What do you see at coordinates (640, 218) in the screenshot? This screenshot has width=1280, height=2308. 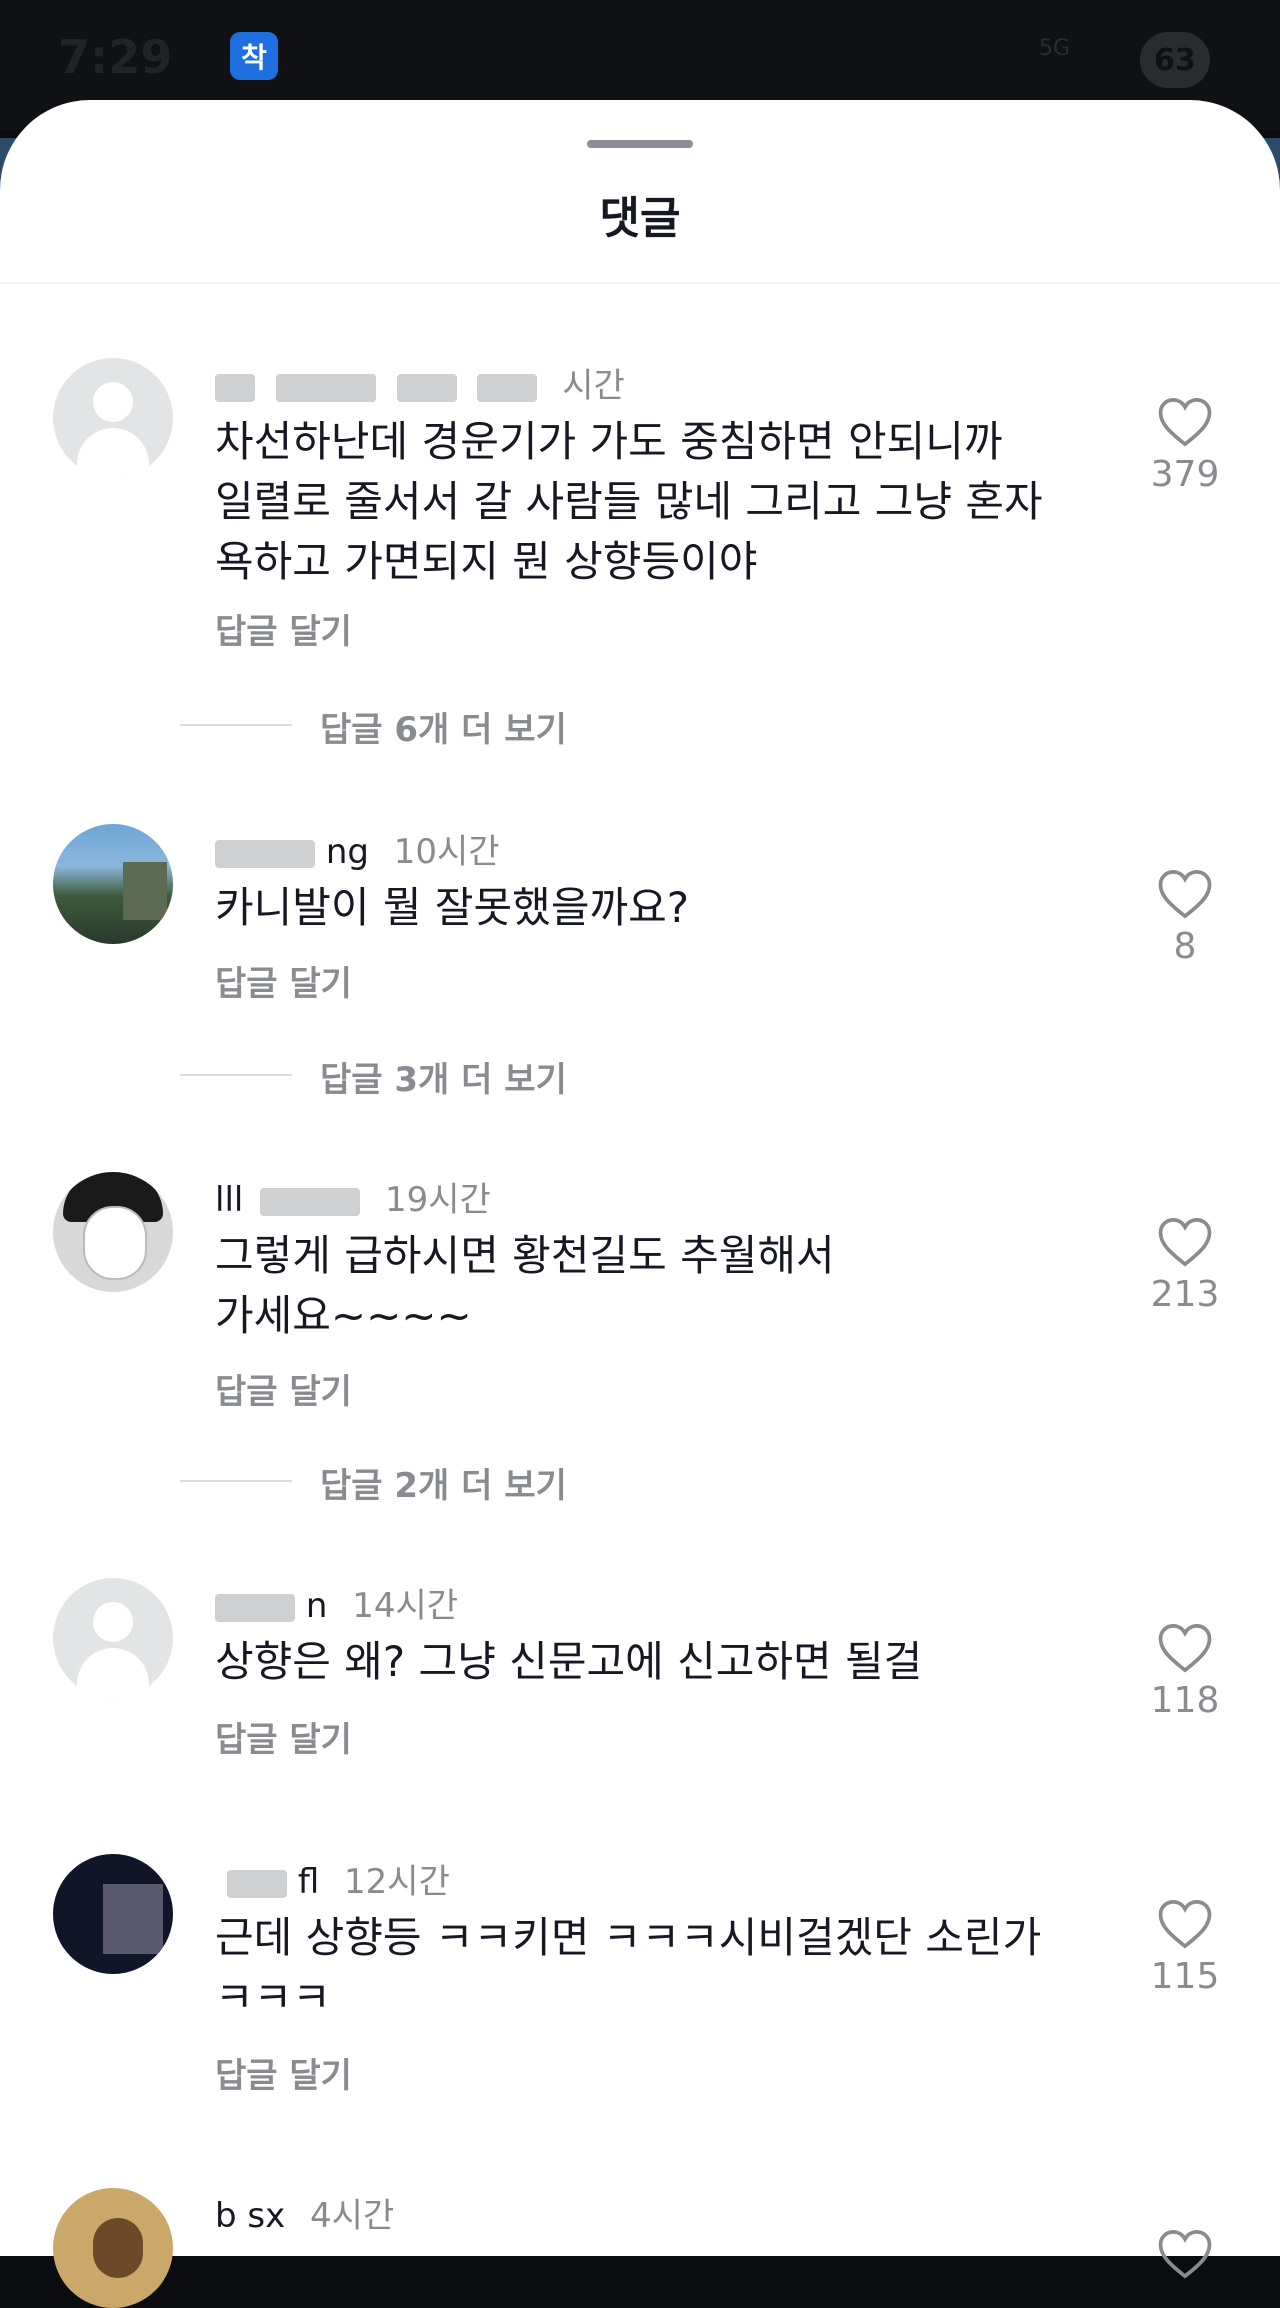 I see `sheet-title: 댓글` at bounding box center [640, 218].